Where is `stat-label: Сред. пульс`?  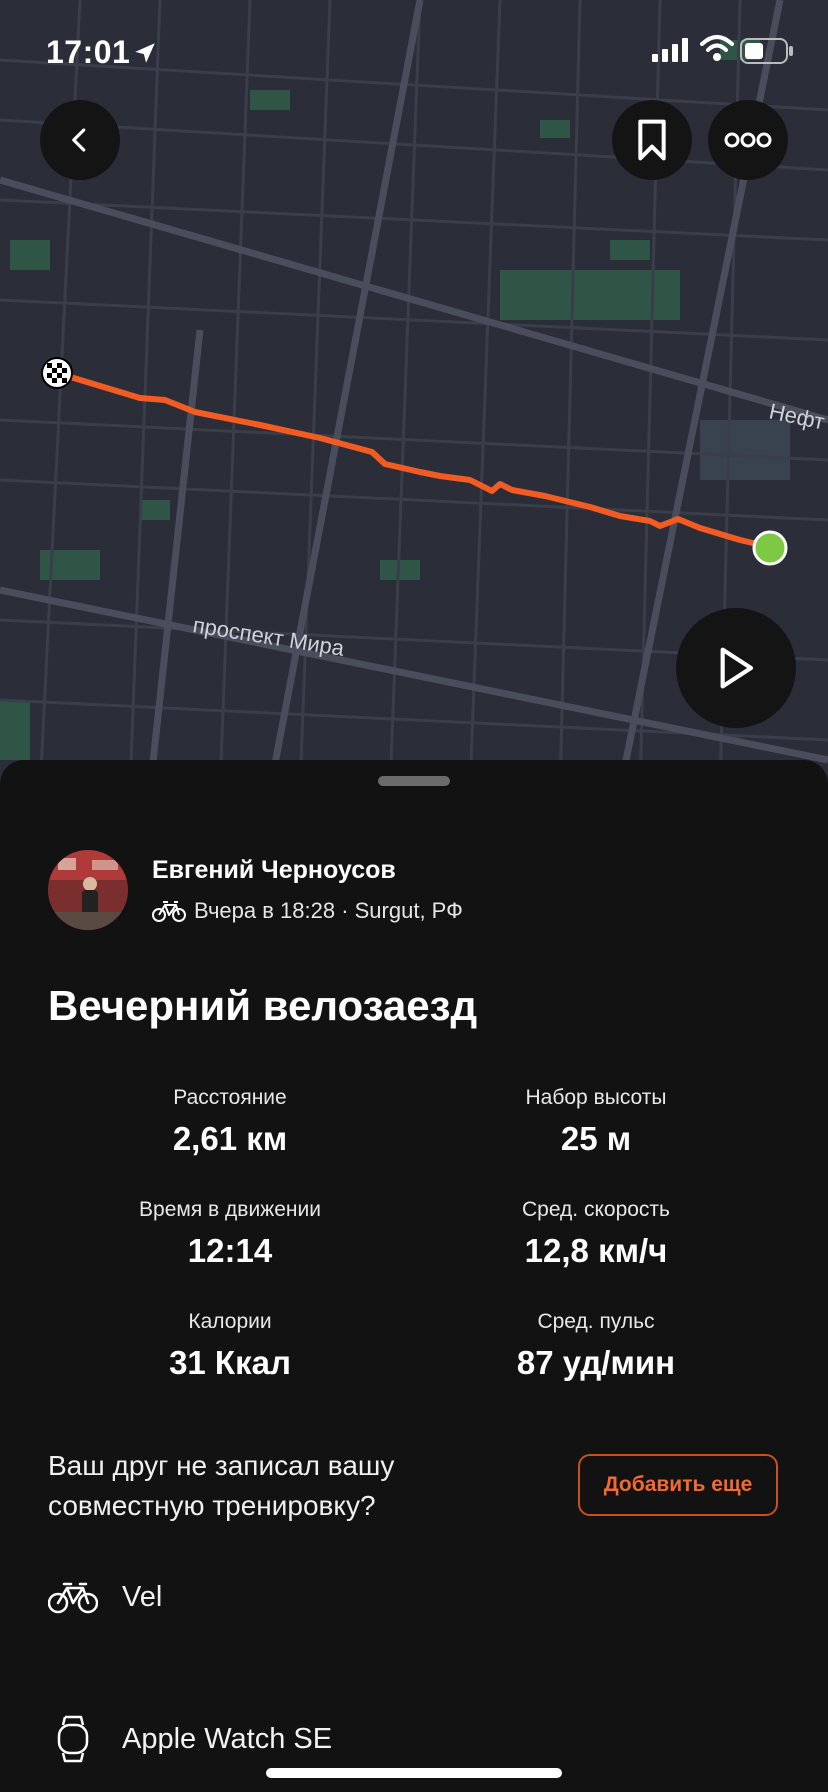
stat-label: Сред. пульс is located at coordinates (596, 1321).